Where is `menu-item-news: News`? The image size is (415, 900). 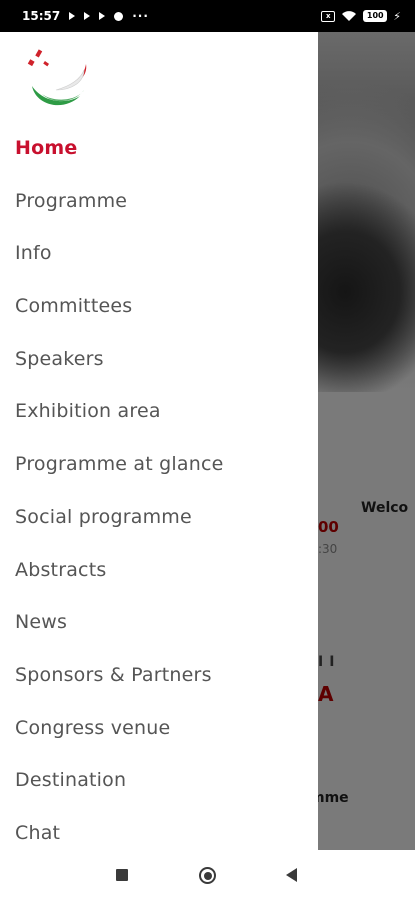
menu-item-news: News is located at coordinates (159, 622).